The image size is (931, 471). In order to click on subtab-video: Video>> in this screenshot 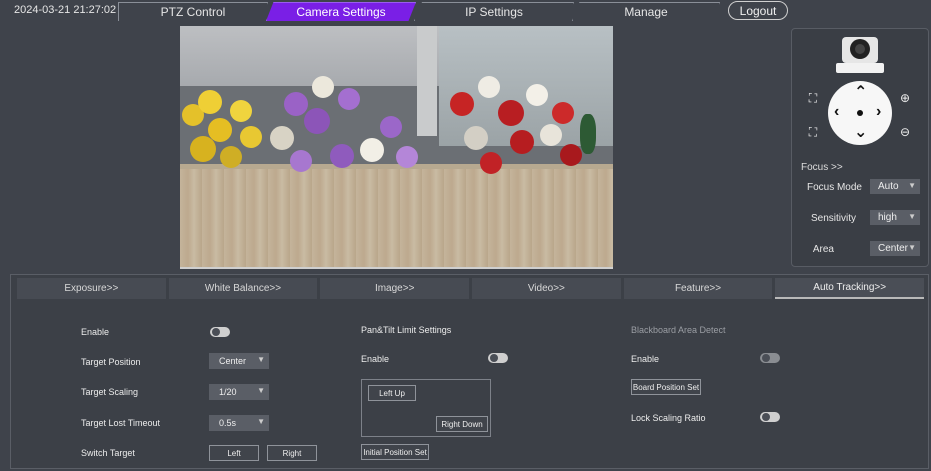, I will do `click(546, 288)`.